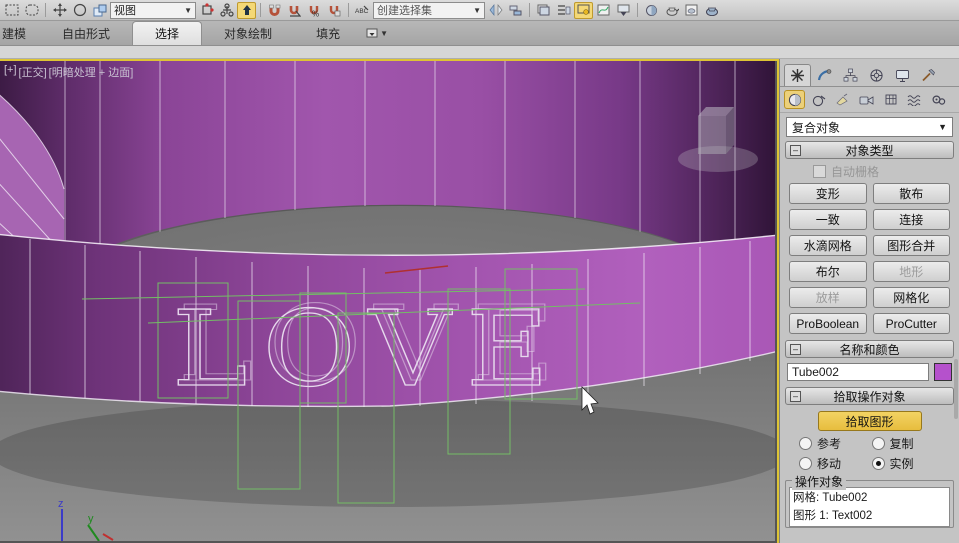  What do you see at coordinates (911, 245) in the screenshot?
I see `button-shapemerge: 图形合并` at bounding box center [911, 245].